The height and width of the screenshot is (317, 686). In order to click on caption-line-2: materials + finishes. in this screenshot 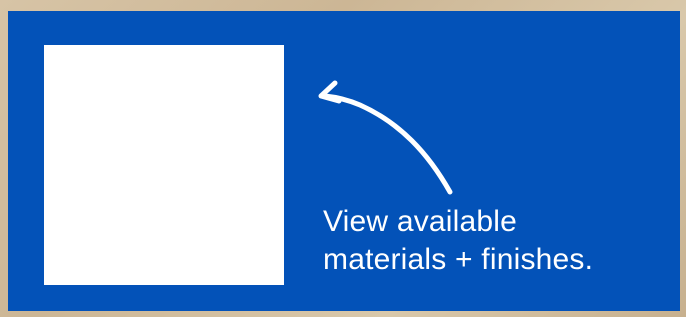, I will do `click(458, 259)`.